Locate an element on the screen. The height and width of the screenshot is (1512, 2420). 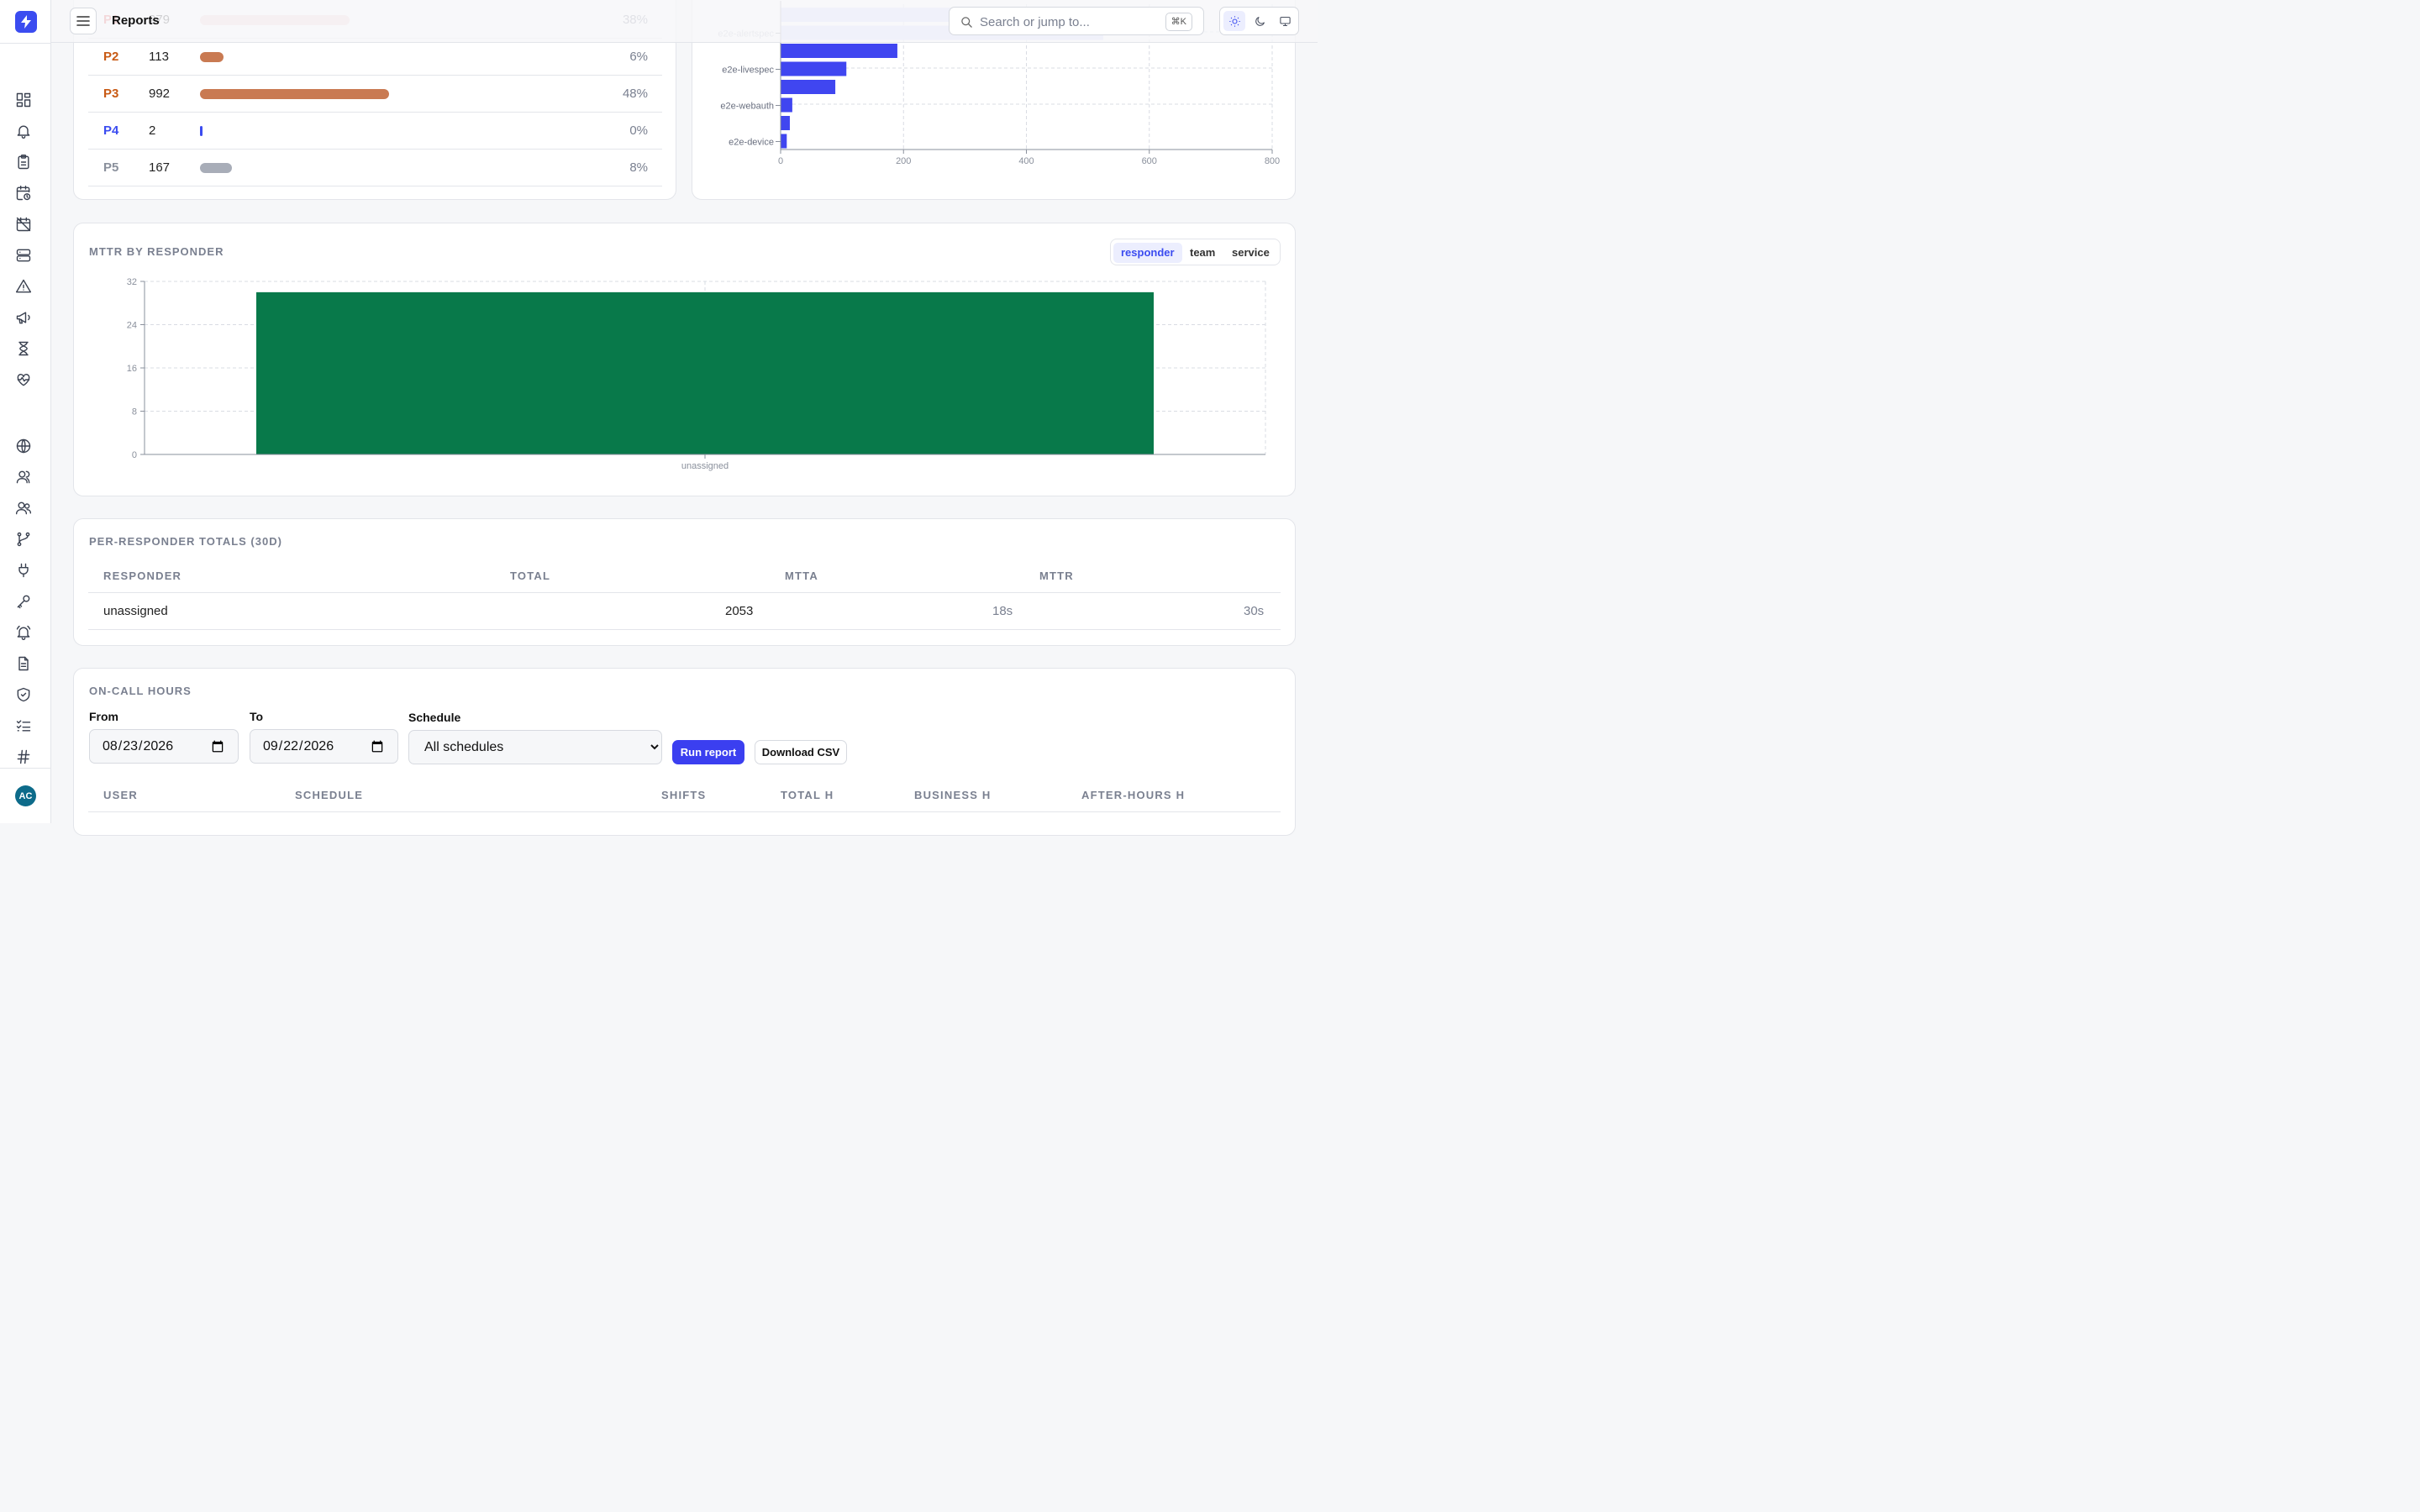
key-icon is located at coordinates (23, 601).